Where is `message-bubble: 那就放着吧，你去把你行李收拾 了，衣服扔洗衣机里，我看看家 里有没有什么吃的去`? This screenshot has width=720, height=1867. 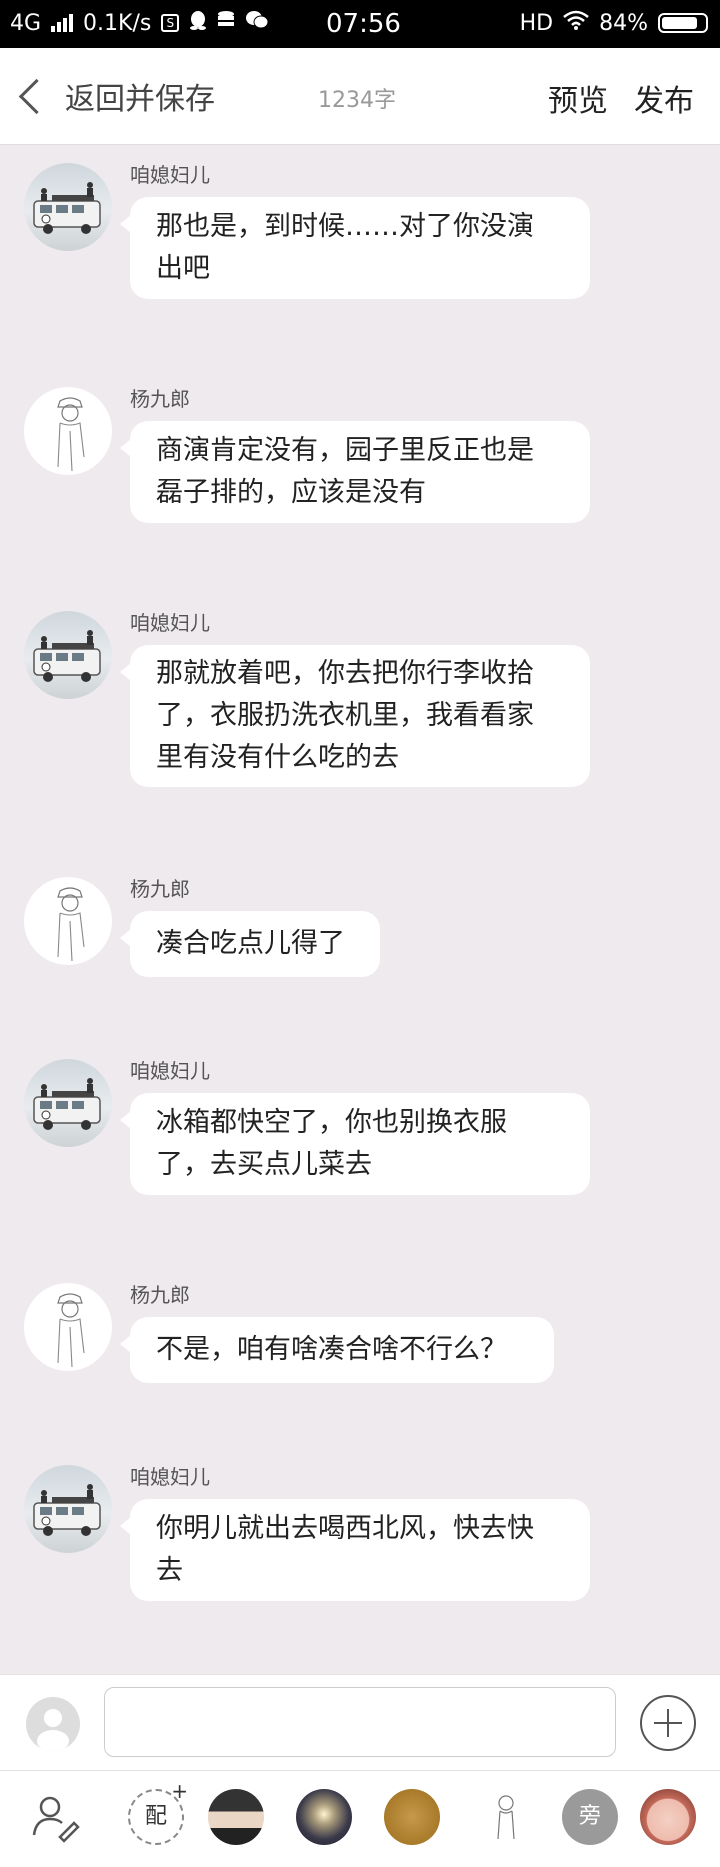 message-bubble: 那就放着吧，你去把你行李收拾 了，衣服扔洗衣机里，我看看家 里有没有什么吃的去 is located at coordinates (355, 716).